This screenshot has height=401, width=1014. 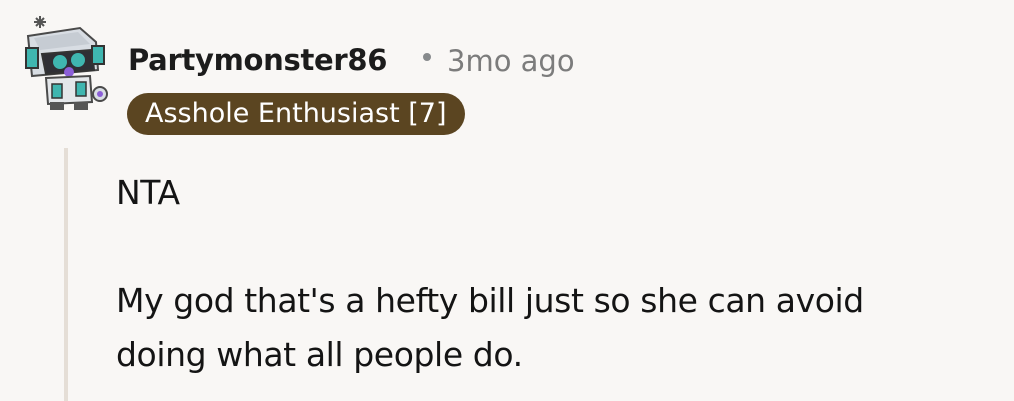 What do you see at coordinates (296, 114) in the screenshot?
I see `user-flair-badge: Asshole Enthusiast [7]` at bounding box center [296, 114].